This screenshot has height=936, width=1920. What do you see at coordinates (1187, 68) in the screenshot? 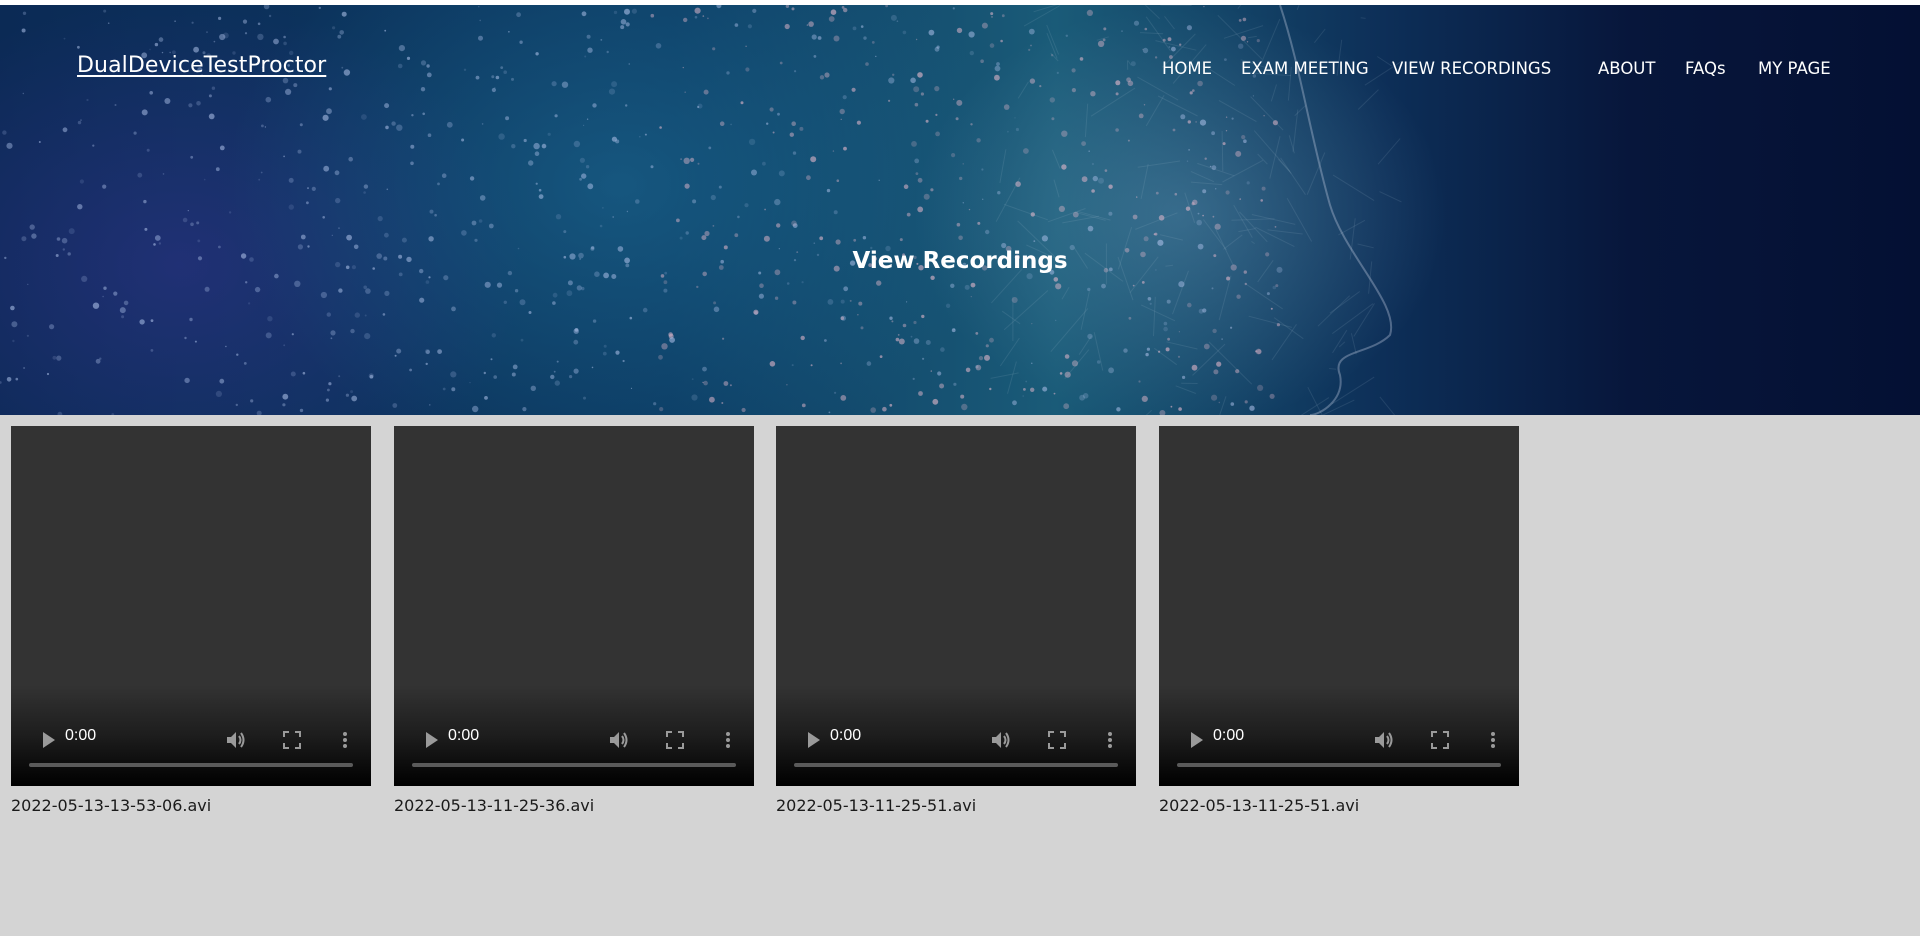
I see `nav-home: HOME` at bounding box center [1187, 68].